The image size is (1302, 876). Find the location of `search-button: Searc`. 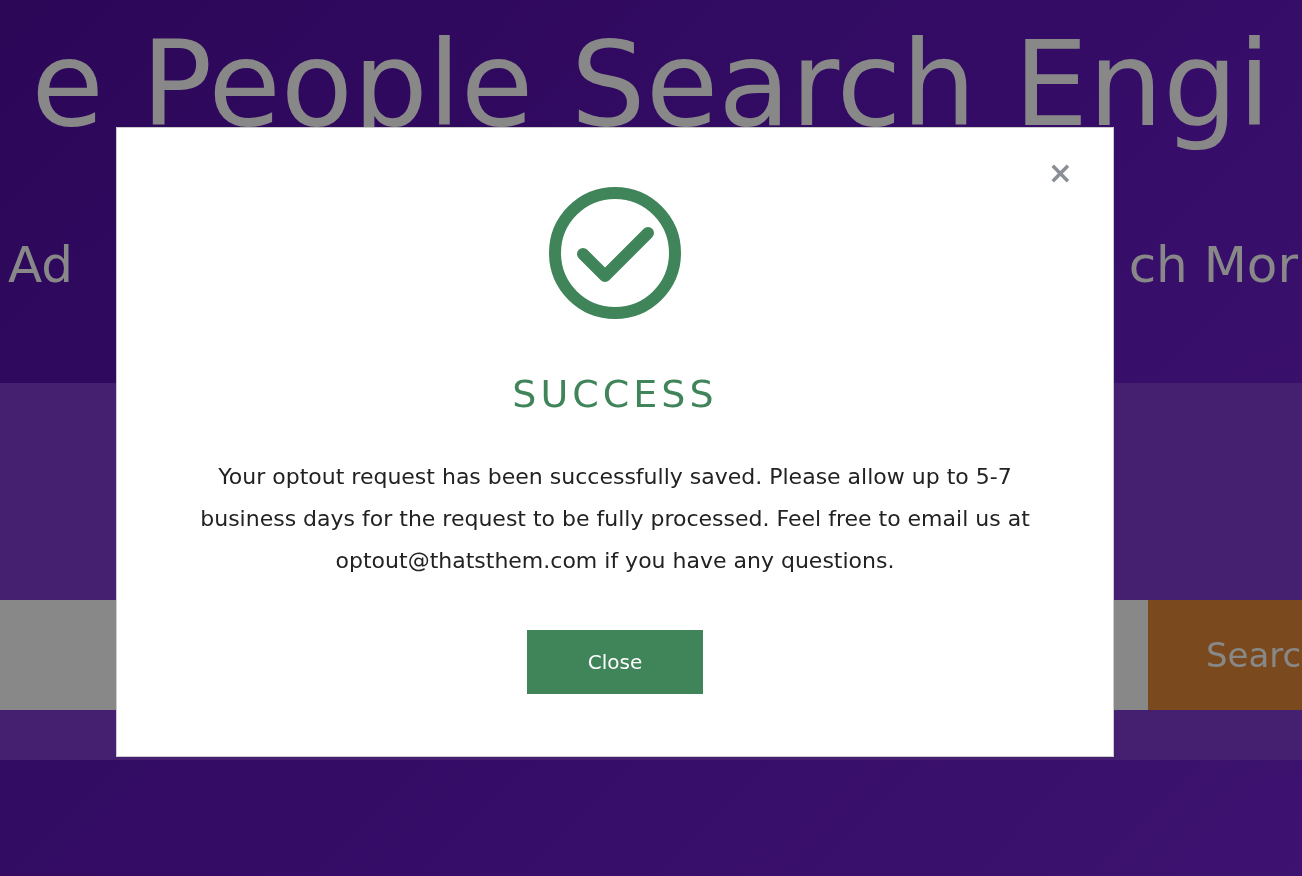

search-button: Searc is located at coordinates (1225, 655).